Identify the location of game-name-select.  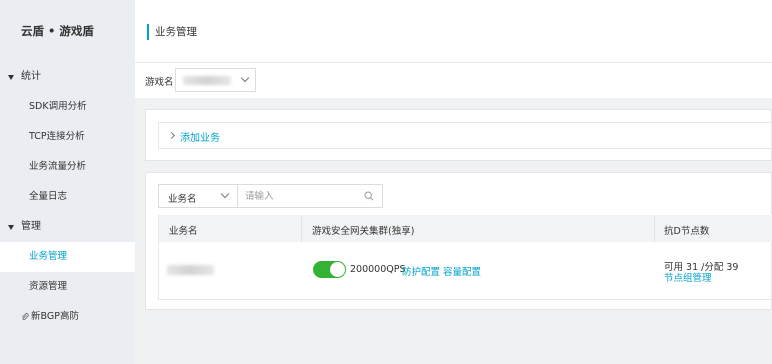
(215, 80).